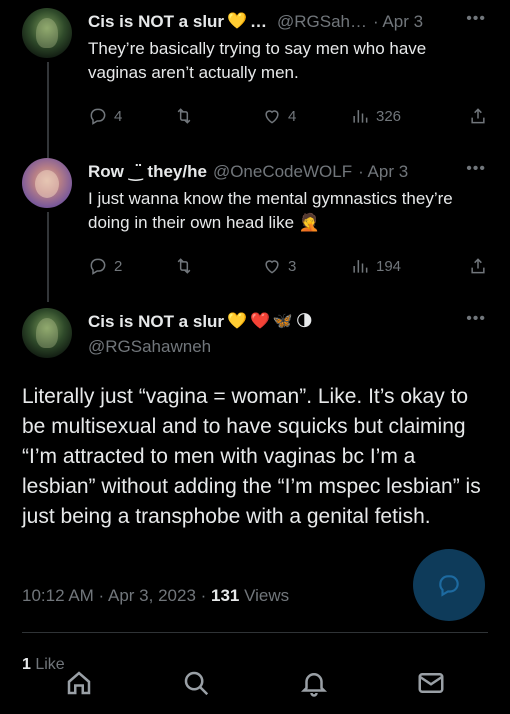 The width and height of the screenshot is (510, 714). What do you see at coordinates (225, 595) in the screenshot?
I see `views-count: 131` at bounding box center [225, 595].